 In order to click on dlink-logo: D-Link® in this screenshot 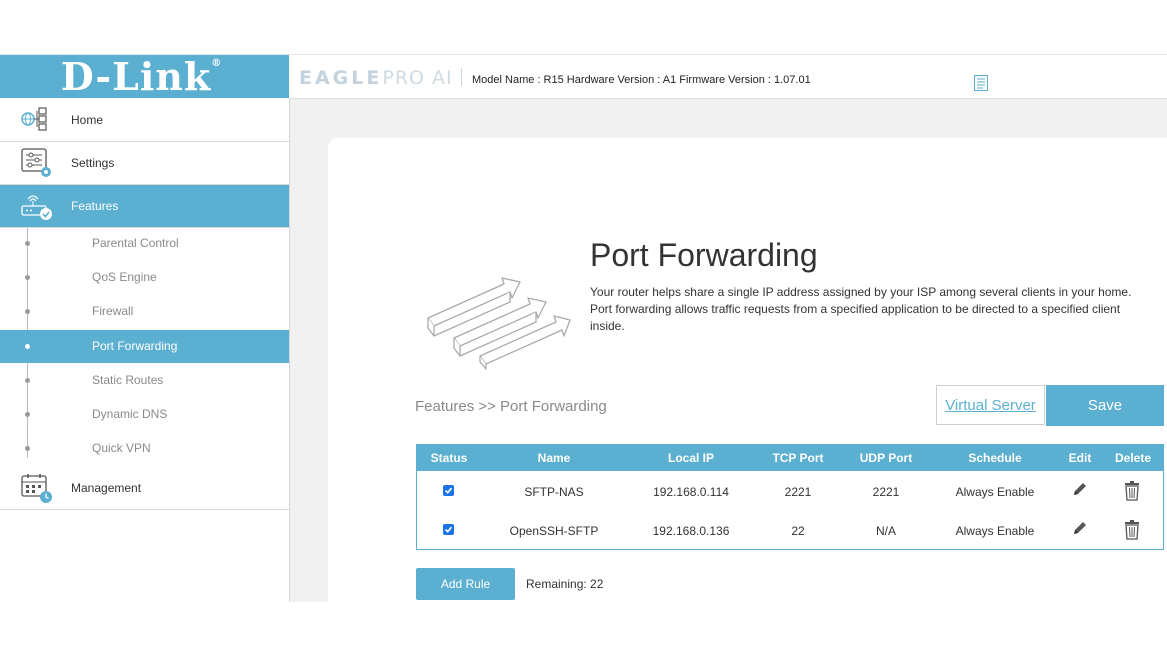, I will do `click(142, 76)`.